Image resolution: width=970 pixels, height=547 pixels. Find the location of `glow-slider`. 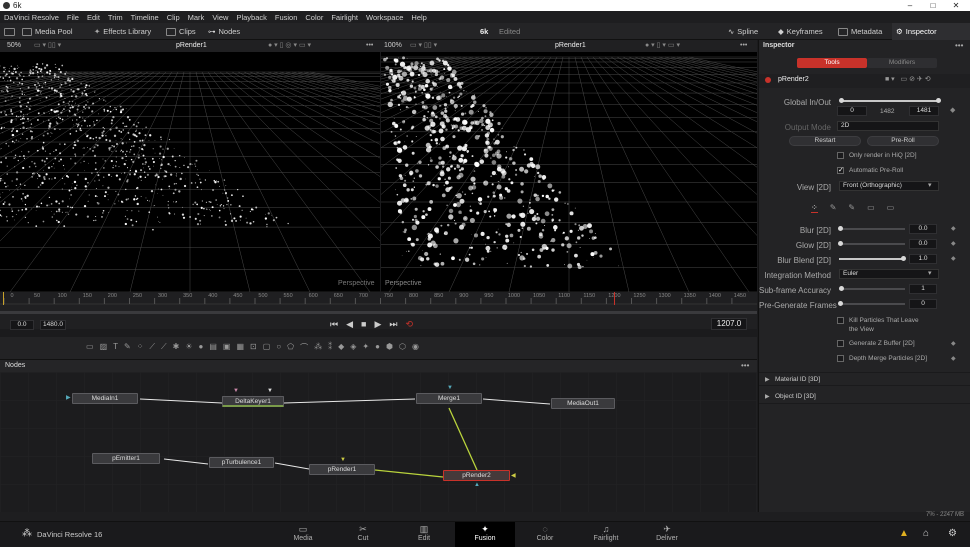

glow-slider is located at coordinates (871, 243).